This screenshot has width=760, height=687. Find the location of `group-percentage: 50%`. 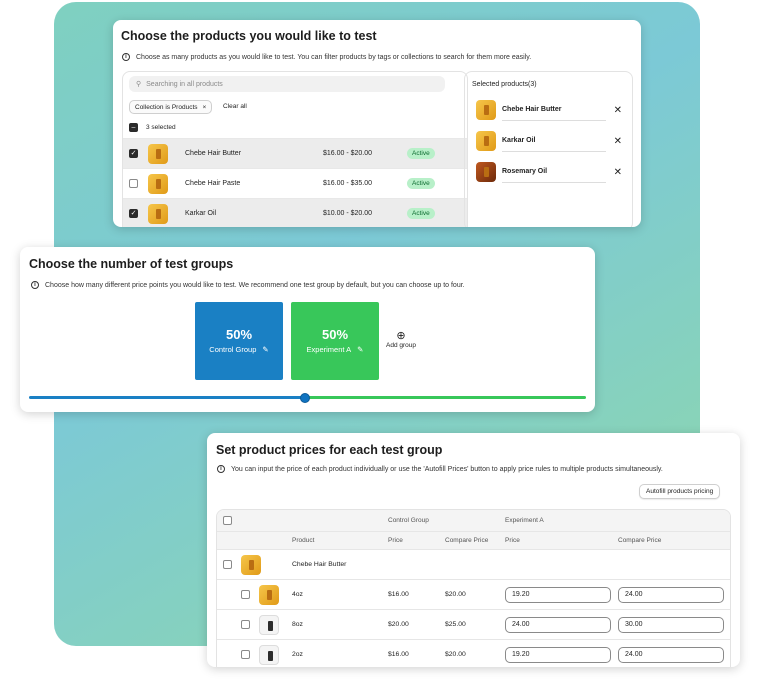

group-percentage: 50% is located at coordinates (239, 334).